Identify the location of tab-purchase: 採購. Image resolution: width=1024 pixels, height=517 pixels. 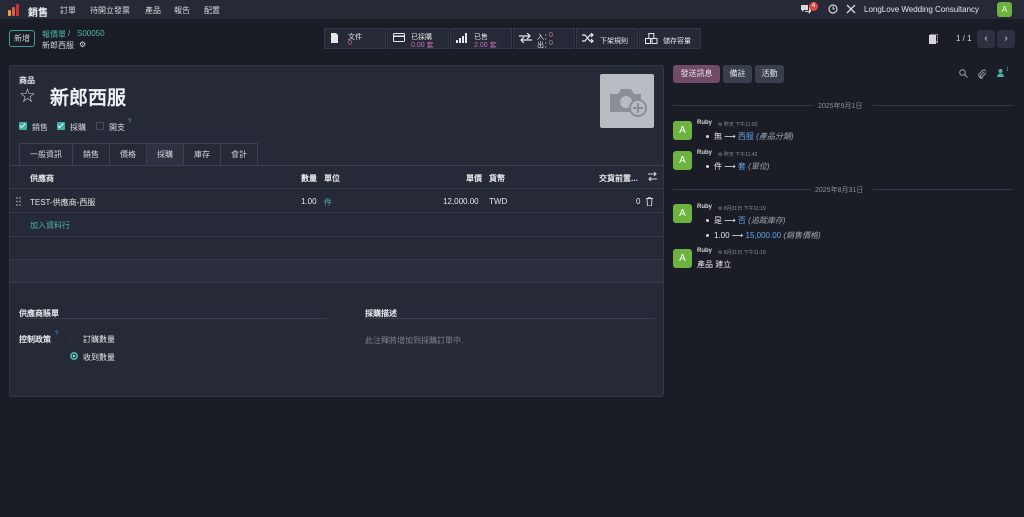
(164, 154).